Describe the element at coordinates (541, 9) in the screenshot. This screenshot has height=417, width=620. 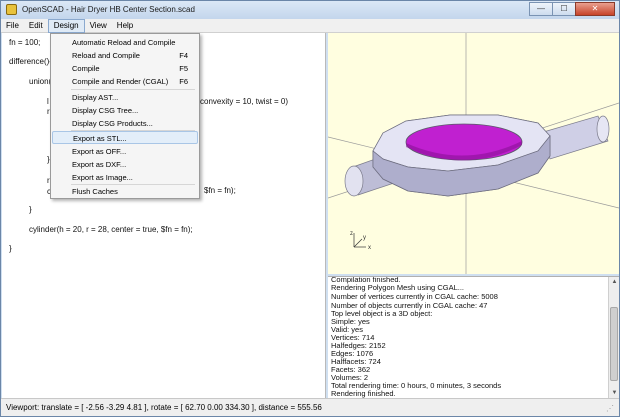
I see `minimize-button: —` at that location.